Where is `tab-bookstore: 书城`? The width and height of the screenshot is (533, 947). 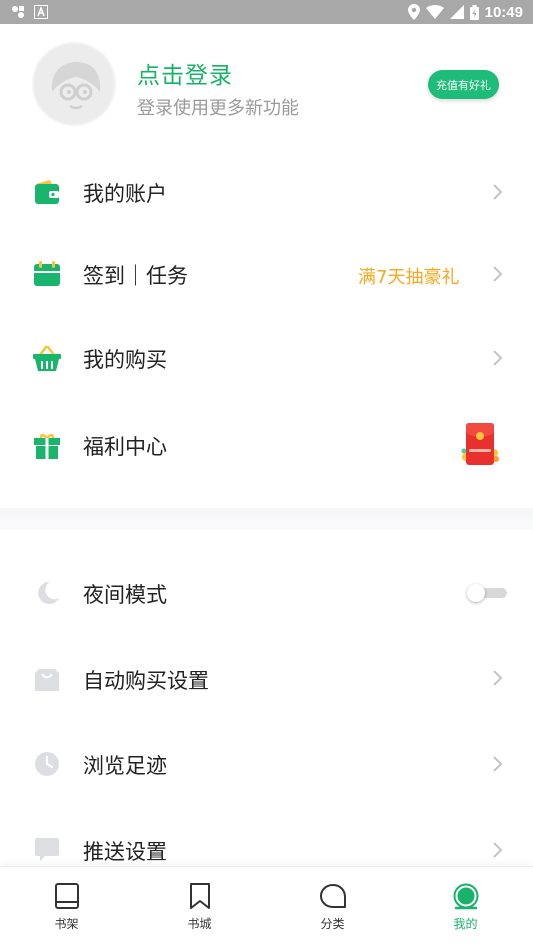
tab-bookstore: 书城 is located at coordinates (199, 907).